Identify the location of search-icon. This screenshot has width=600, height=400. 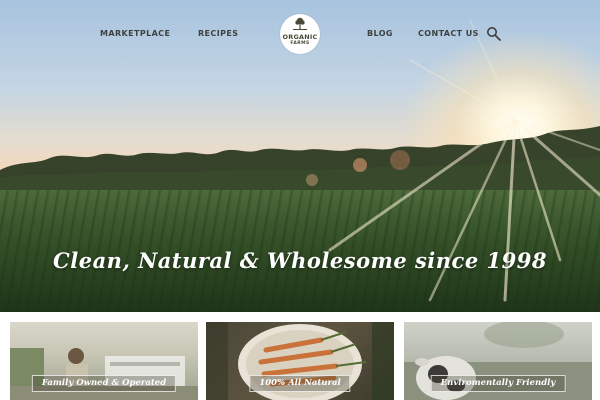
(494, 34).